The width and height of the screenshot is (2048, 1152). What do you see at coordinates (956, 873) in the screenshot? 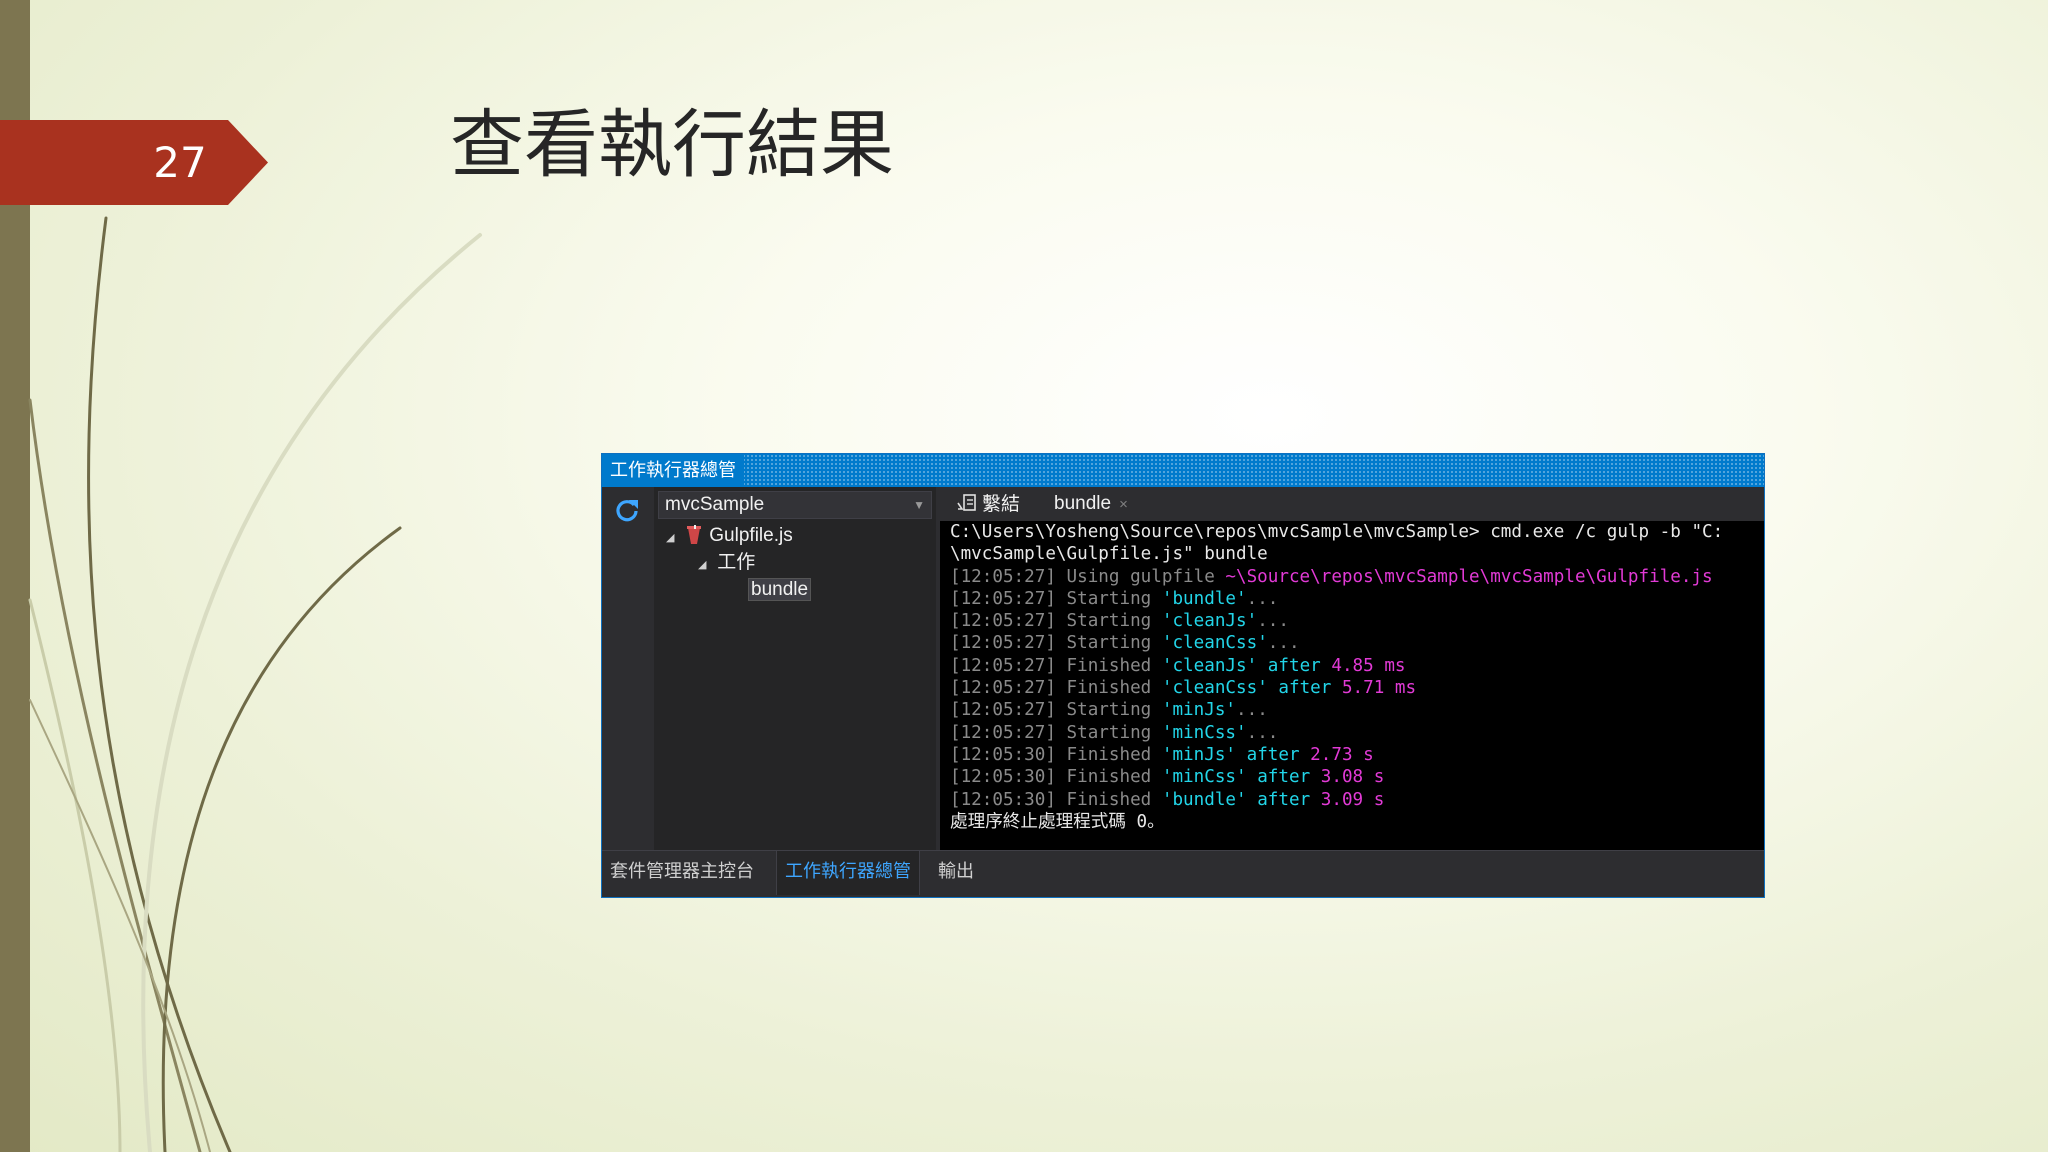
I see `tab-output: 輸出` at bounding box center [956, 873].